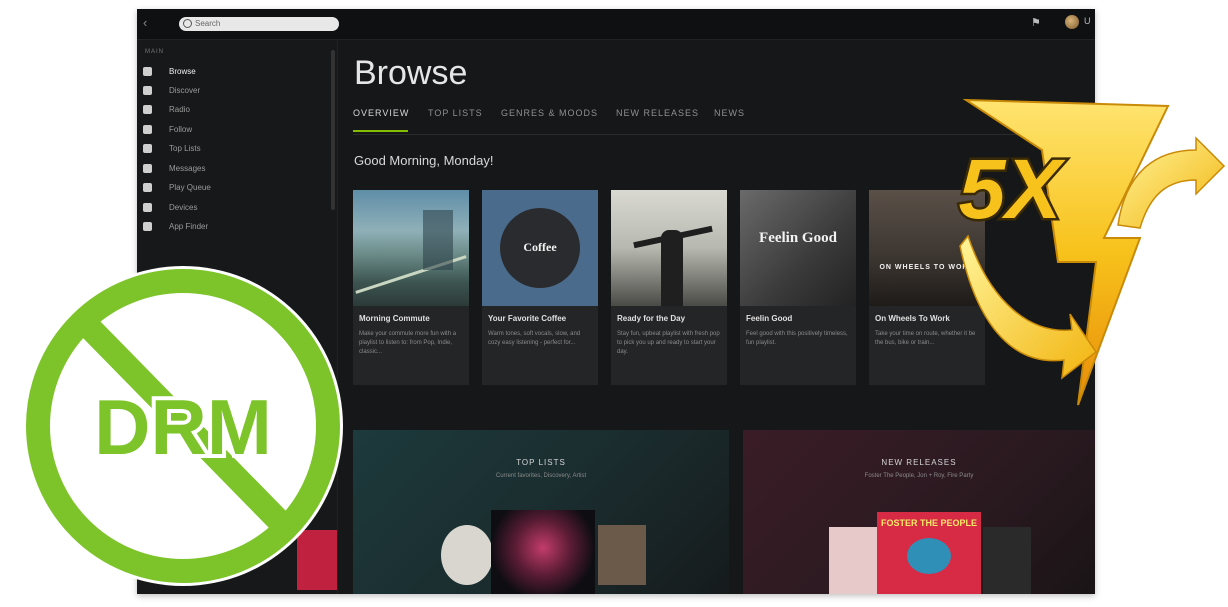 Image resolution: width=1228 pixels, height=607 pixels. What do you see at coordinates (1091, 252) in the screenshot?
I see `speed-bolt-badge: 5X` at bounding box center [1091, 252].